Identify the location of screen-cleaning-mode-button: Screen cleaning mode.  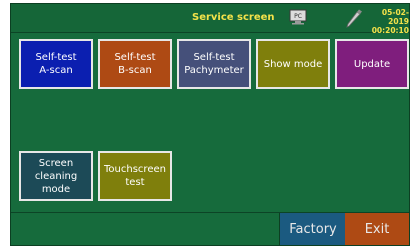
(56, 176).